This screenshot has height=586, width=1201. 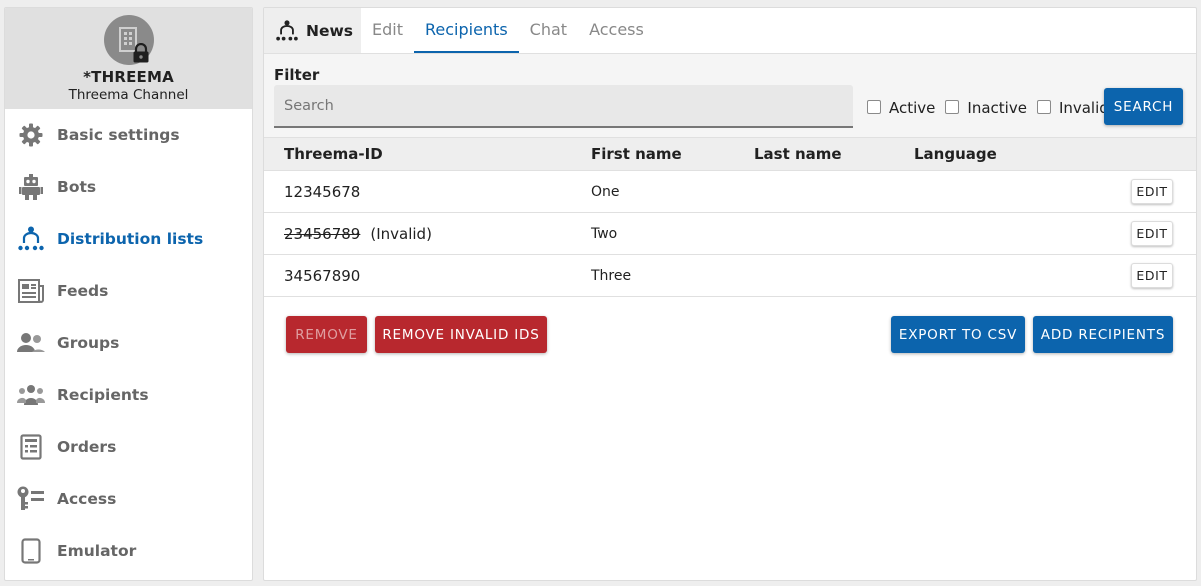 What do you see at coordinates (297, 75) in the screenshot?
I see `filter-label: Filter` at bounding box center [297, 75].